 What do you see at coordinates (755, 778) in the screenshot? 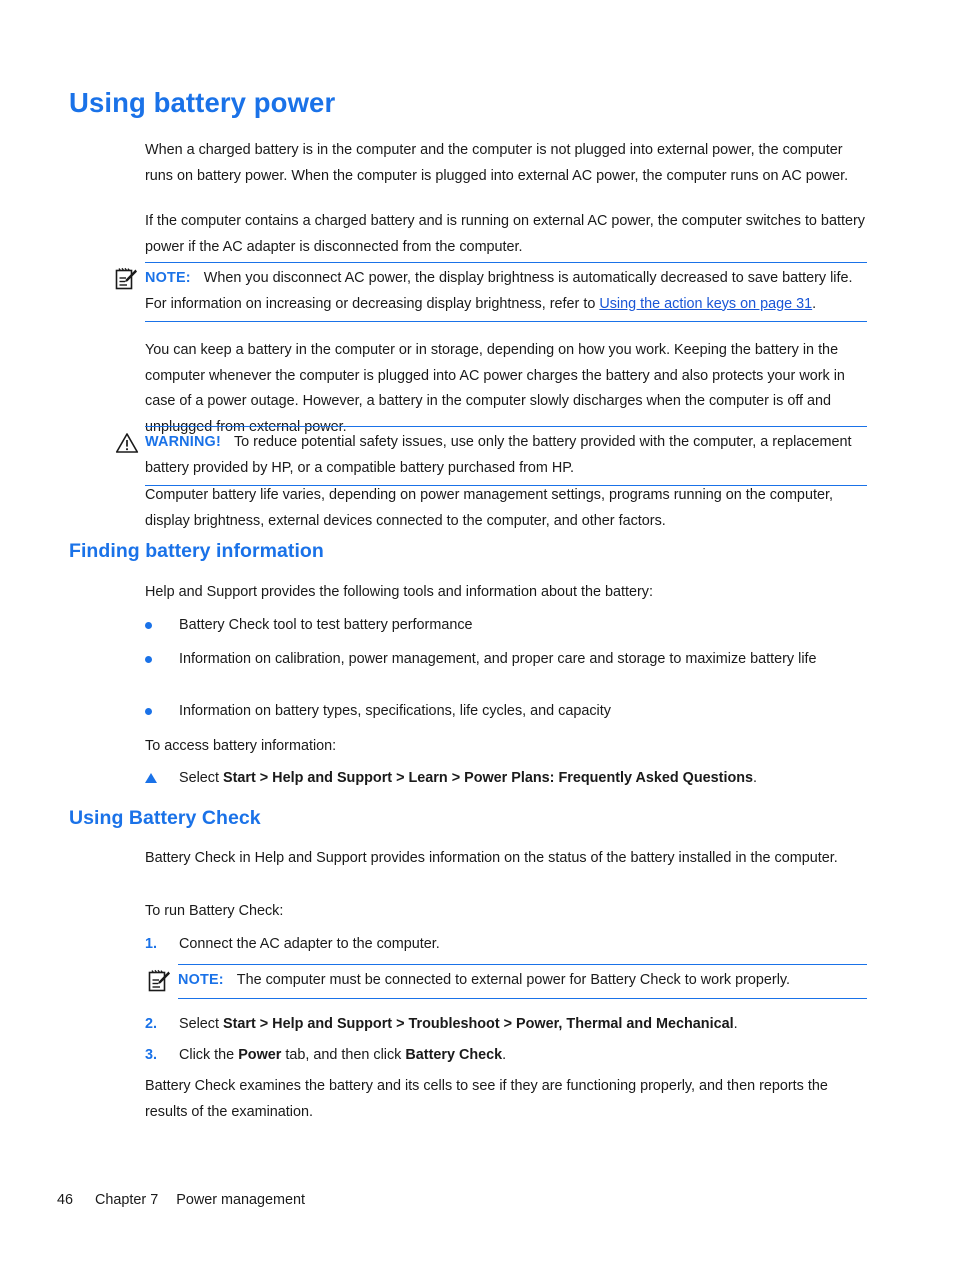
I see `step-suffix: .` at bounding box center [755, 778].